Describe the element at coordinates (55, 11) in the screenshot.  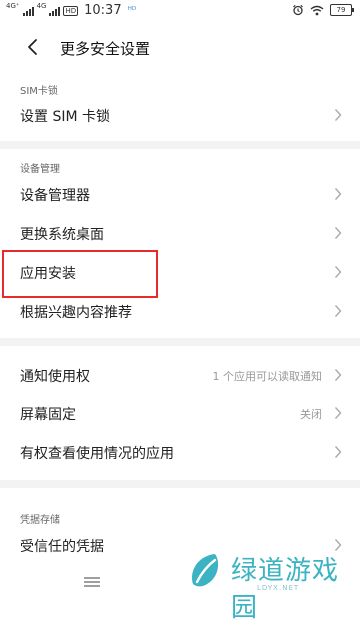
I see `signal2-icon` at that location.